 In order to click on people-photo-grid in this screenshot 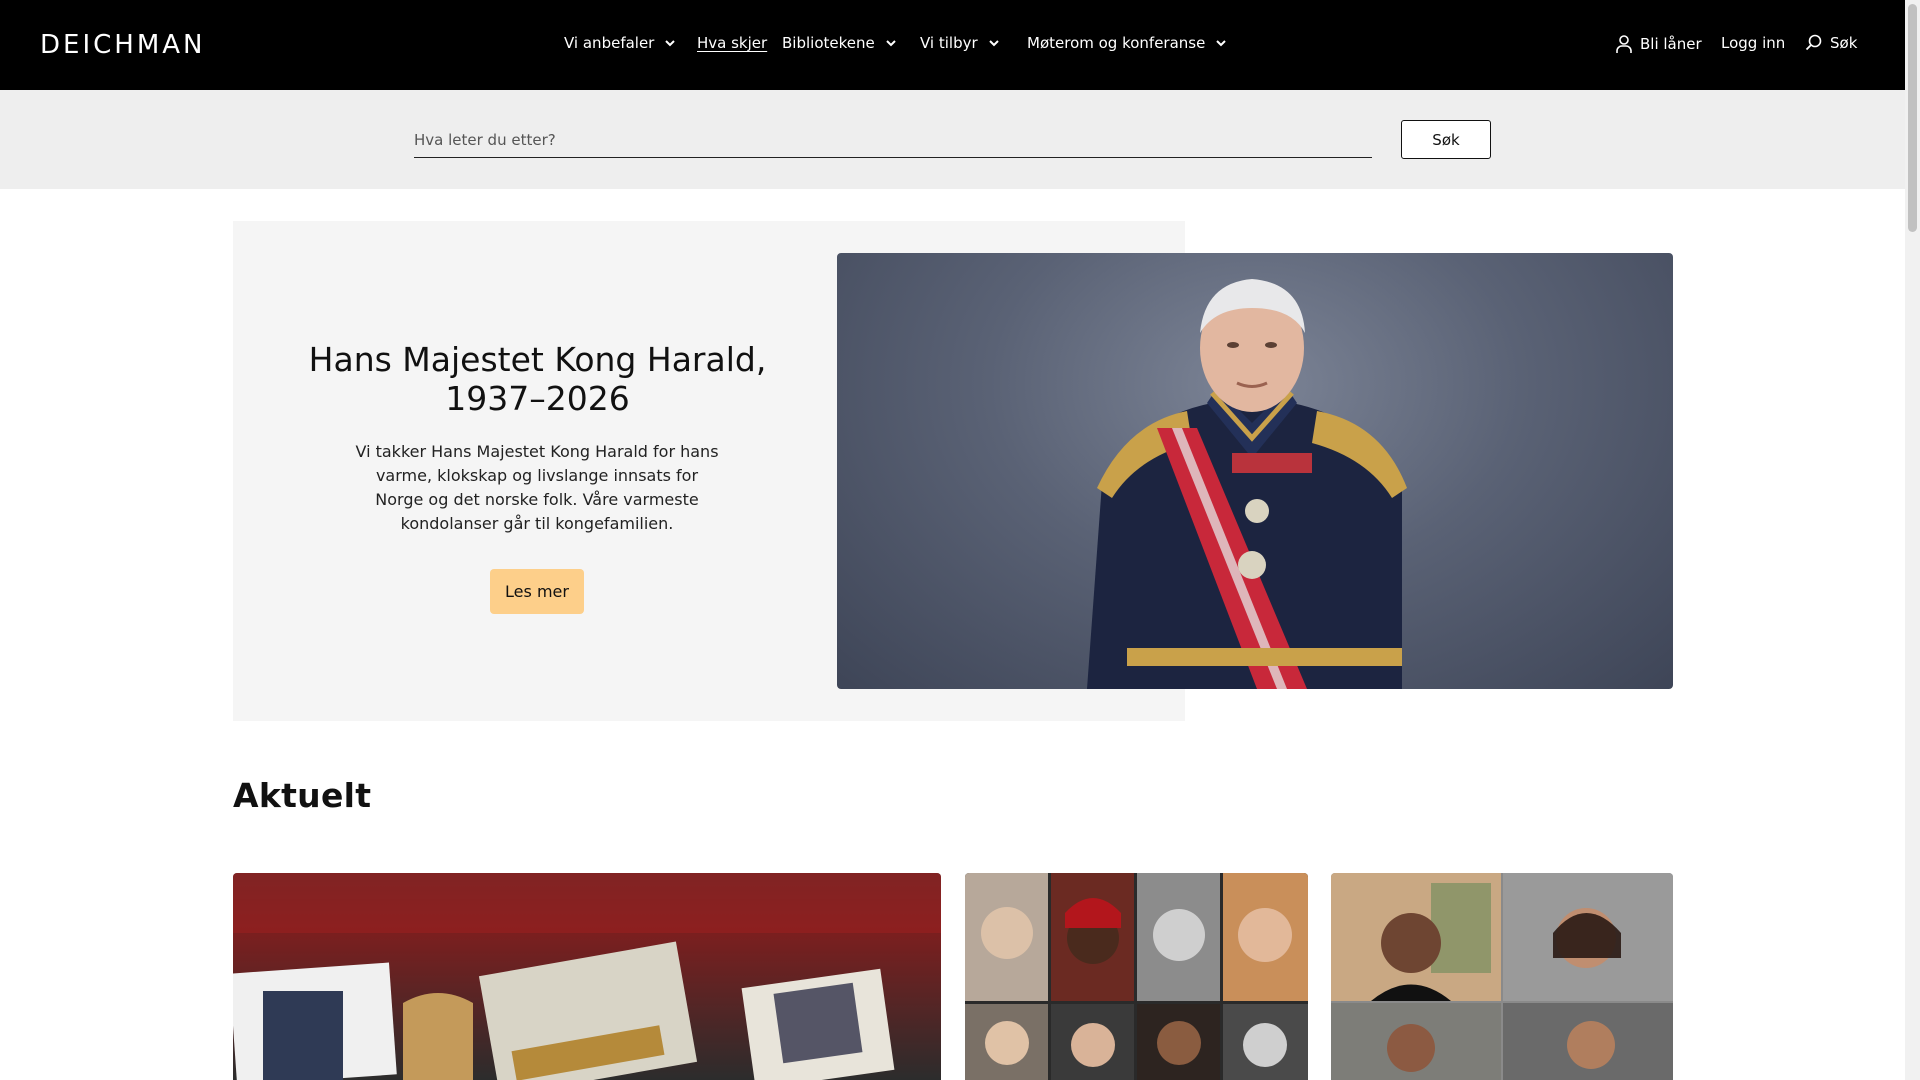, I will do `click(1502, 976)`.